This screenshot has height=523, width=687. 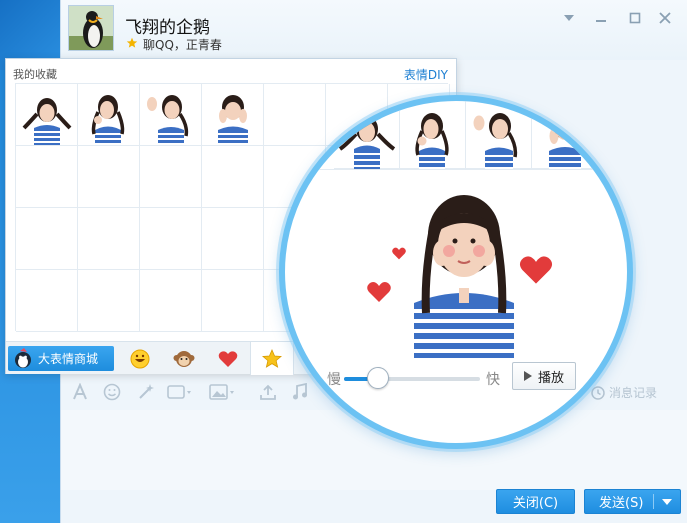 What do you see at coordinates (412, 379) in the screenshot?
I see `speed-slider-track` at bounding box center [412, 379].